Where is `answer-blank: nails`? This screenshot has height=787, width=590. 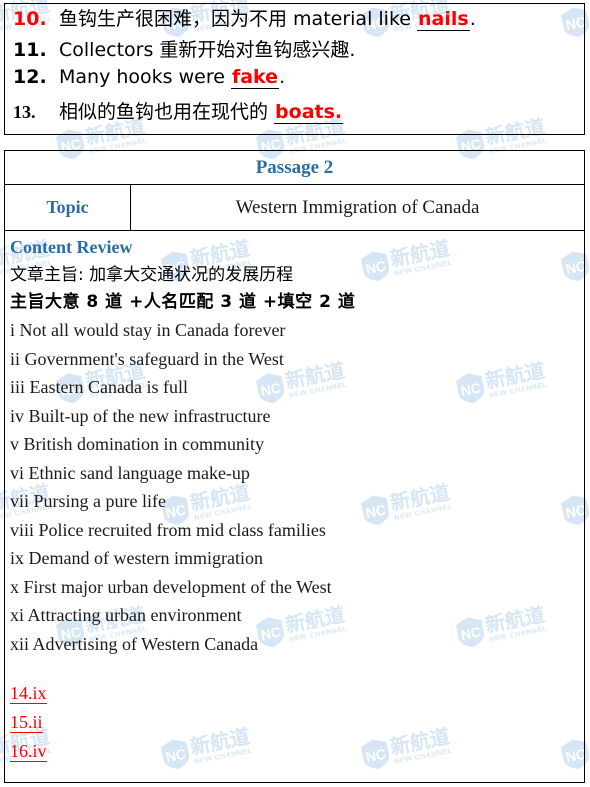
answer-blank: nails is located at coordinates (443, 19).